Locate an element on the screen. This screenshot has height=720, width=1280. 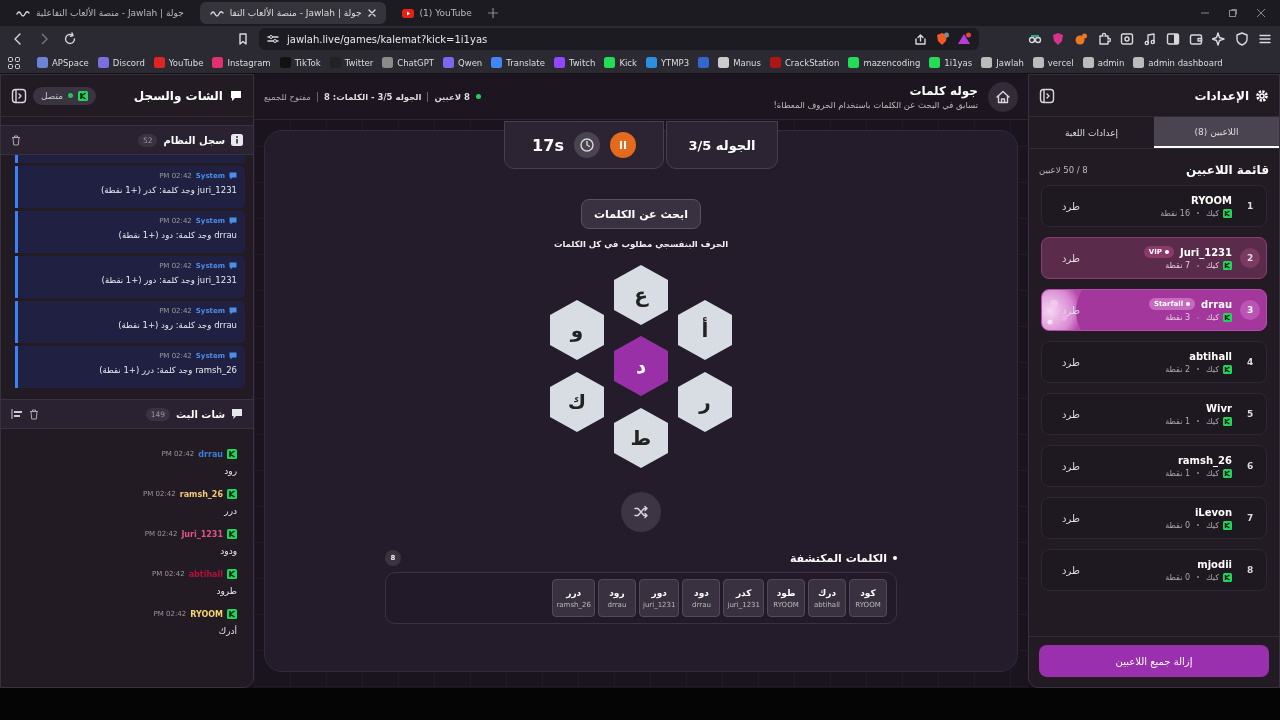
restore-icon is located at coordinates (1233, 13).